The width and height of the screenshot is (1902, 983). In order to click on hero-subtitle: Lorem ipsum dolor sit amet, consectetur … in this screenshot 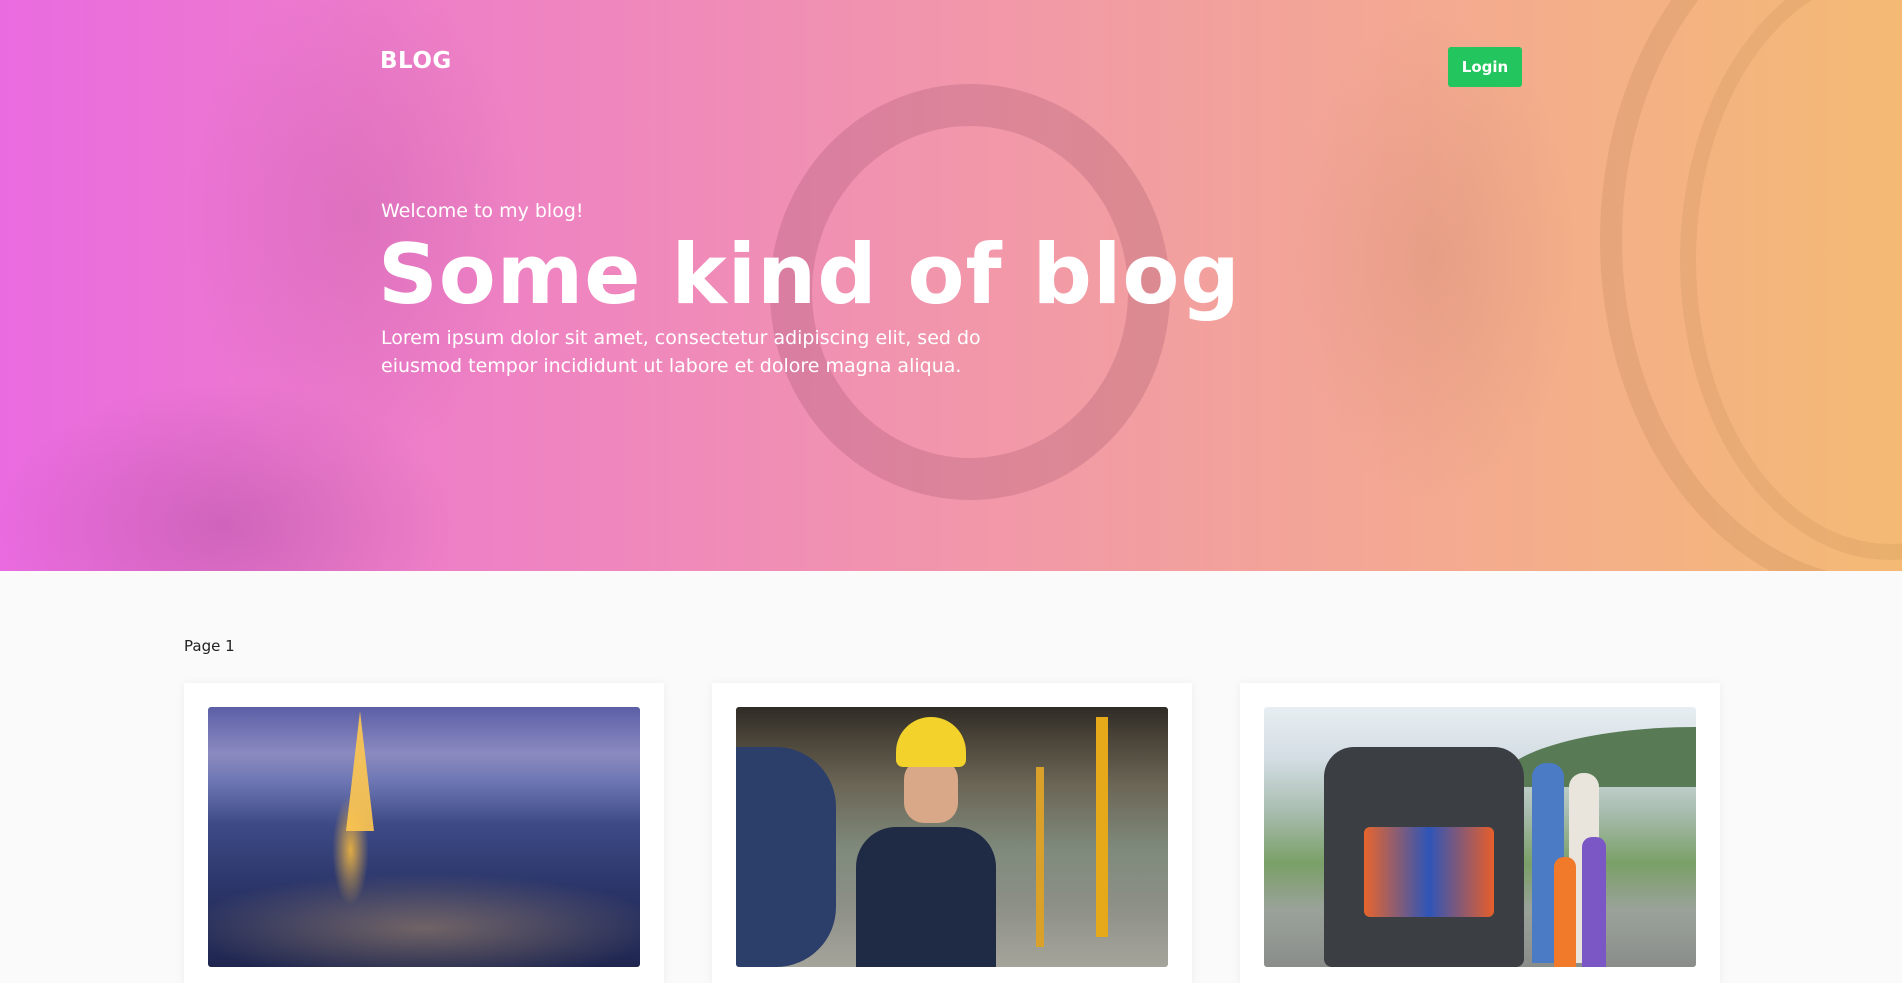, I will do `click(731, 352)`.